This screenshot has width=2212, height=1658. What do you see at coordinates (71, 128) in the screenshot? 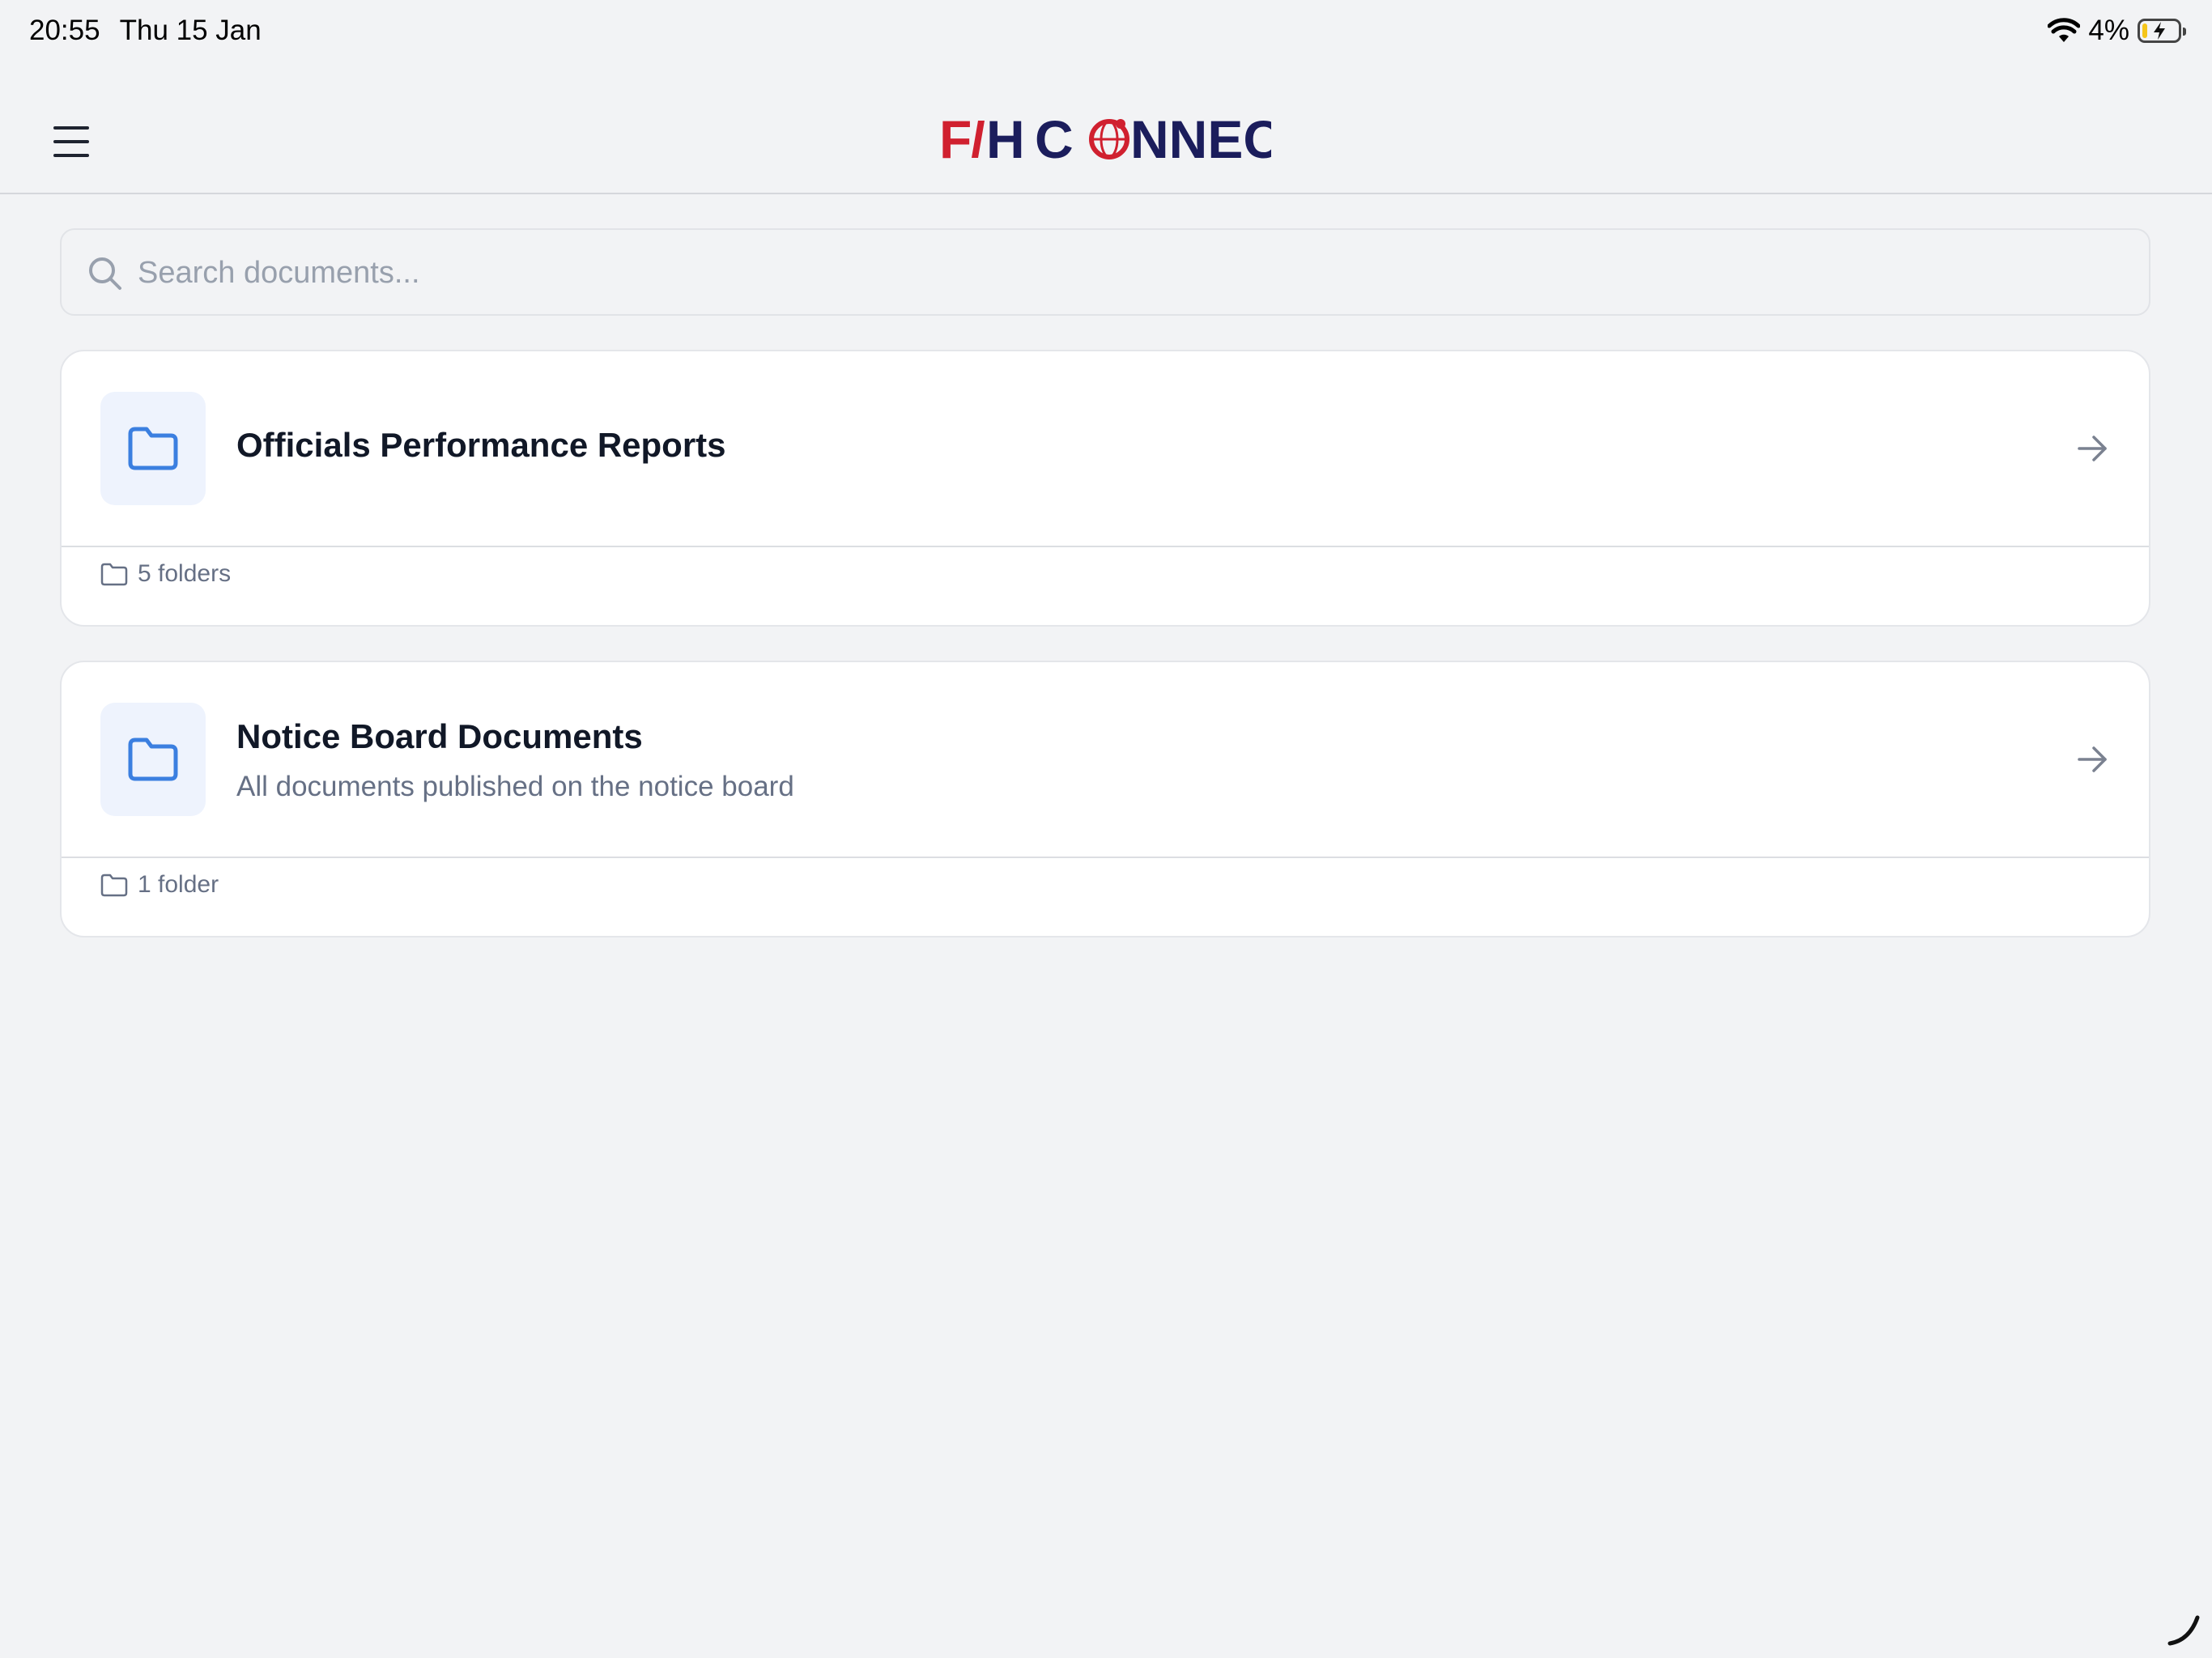
I see `menu-icon` at bounding box center [71, 128].